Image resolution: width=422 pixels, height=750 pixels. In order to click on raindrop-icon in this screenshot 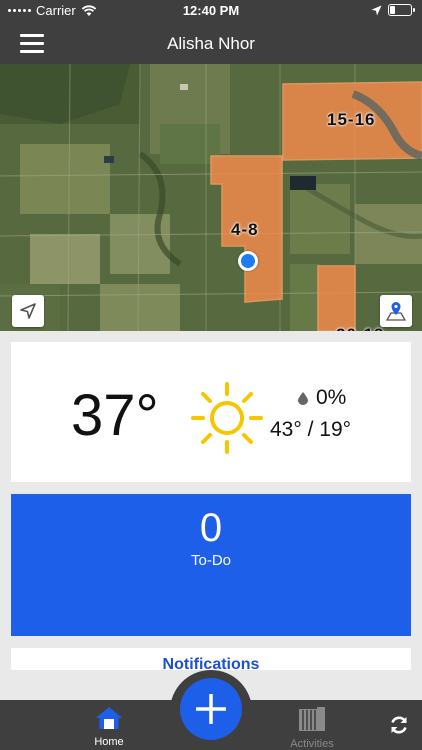, I will do `click(303, 398)`.